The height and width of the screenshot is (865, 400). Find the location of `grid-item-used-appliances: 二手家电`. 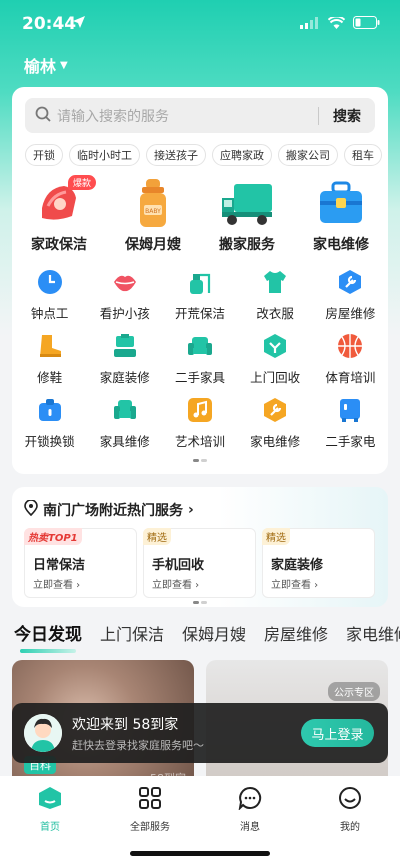

grid-item-used-appliances: 二手家电 is located at coordinates (350, 425).